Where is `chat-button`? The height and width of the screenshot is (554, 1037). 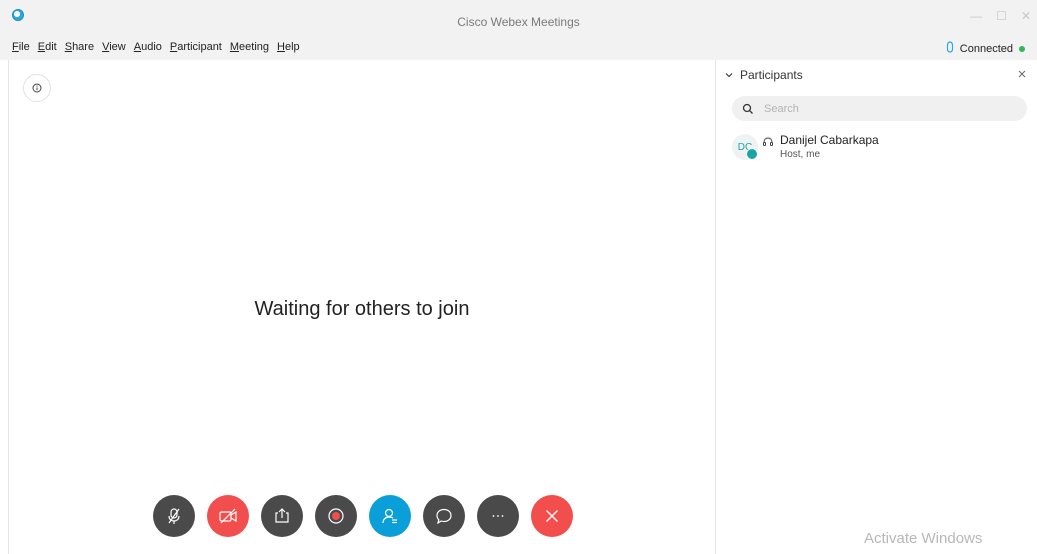
chat-button is located at coordinates (444, 516).